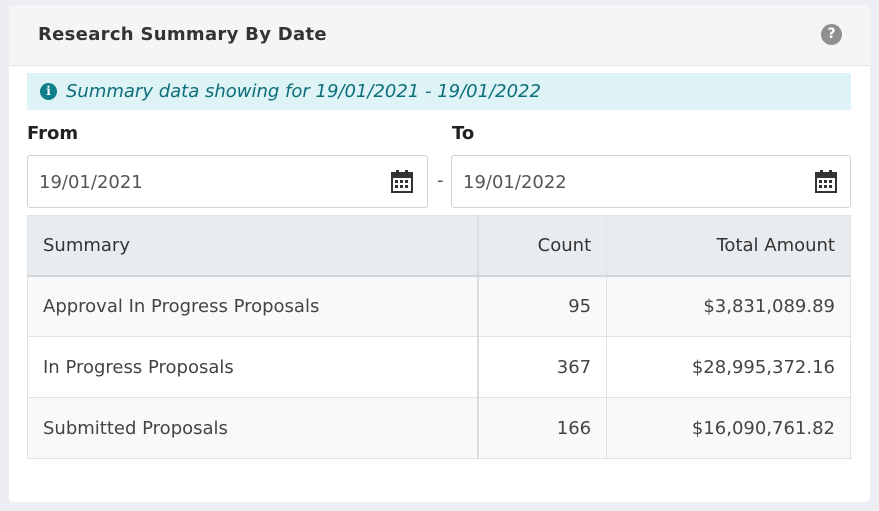 The width and height of the screenshot is (879, 511). Describe the element at coordinates (252, 428) in the screenshot. I see `row-summary: Submitted Proposals` at that location.